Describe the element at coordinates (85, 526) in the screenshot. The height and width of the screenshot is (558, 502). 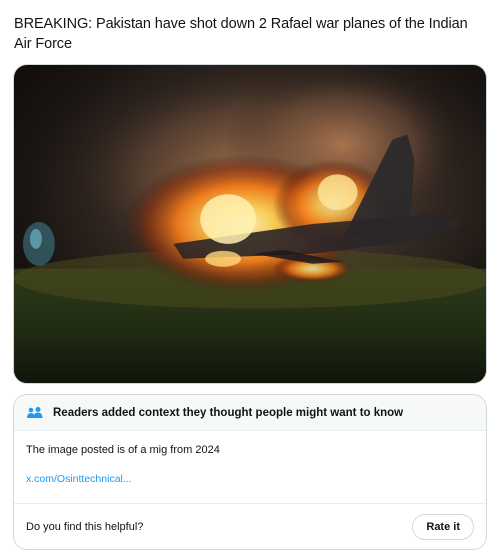
I see `helpful-question: Do you find this helpful?` at that location.